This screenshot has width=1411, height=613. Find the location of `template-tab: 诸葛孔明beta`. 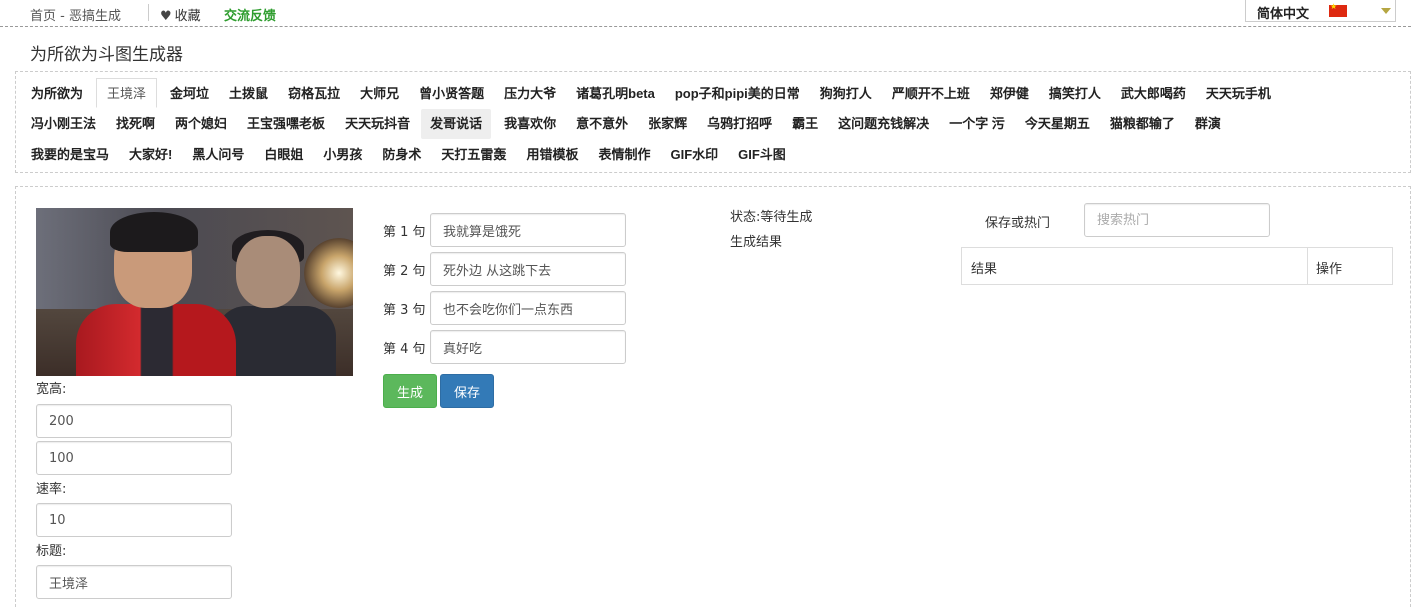

template-tab: 诸葛孔明beta is located at coordinates (612, 94).